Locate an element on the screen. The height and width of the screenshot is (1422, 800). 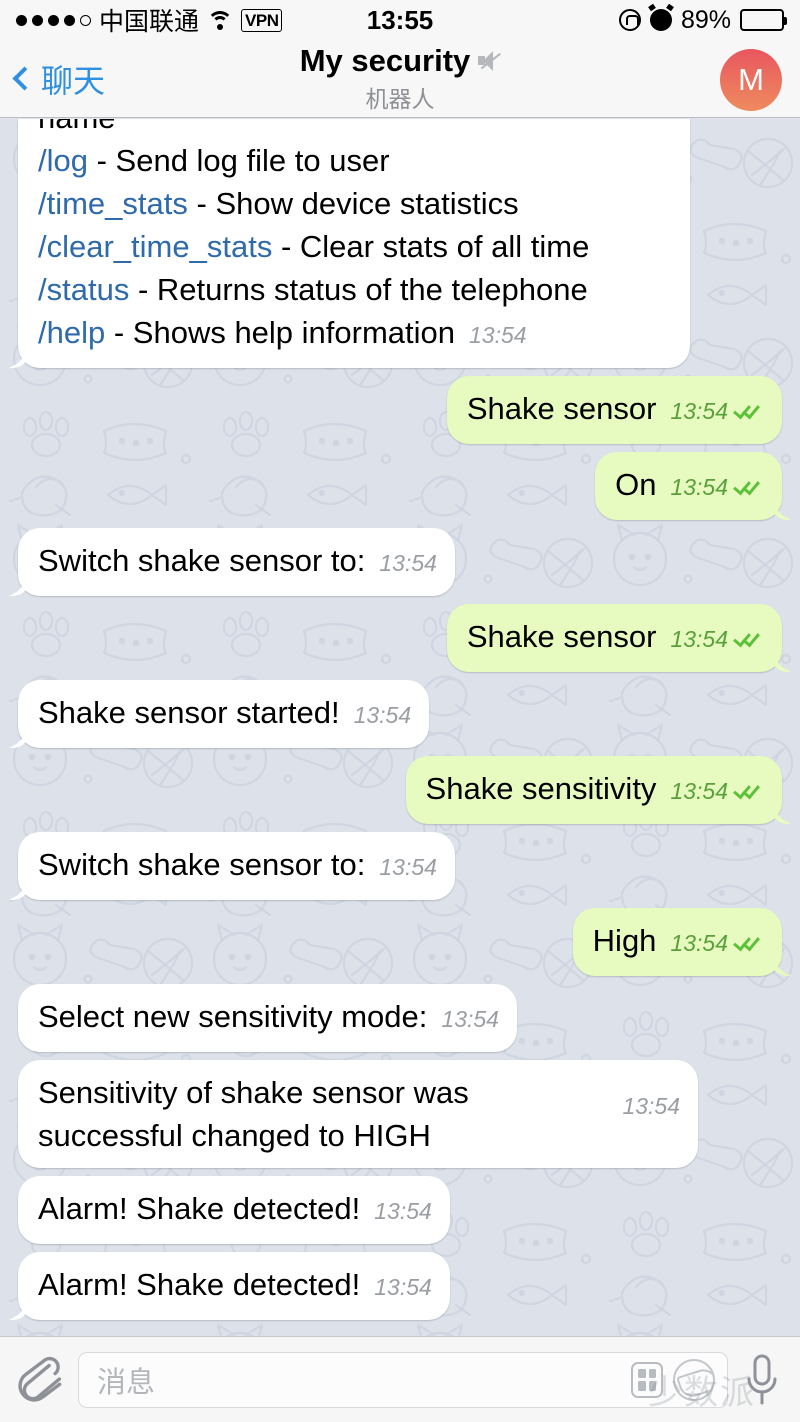
status-bar: 中国联通 VPN 13:55 89% is located at coordinates (400, 20).